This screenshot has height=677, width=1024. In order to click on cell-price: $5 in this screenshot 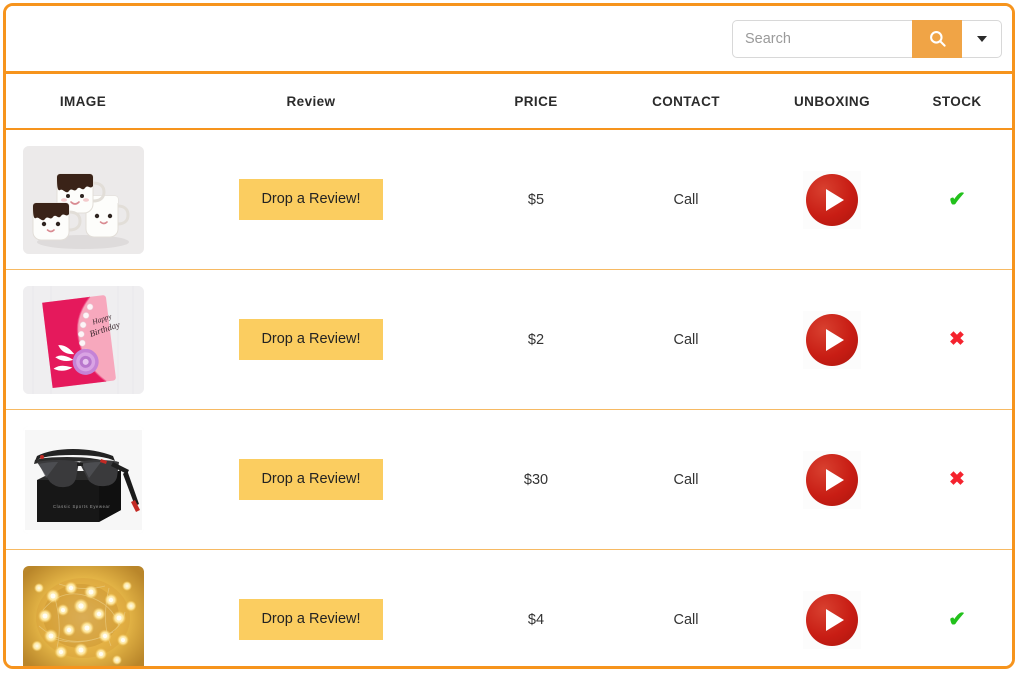, I will do `click(536, 199)`.